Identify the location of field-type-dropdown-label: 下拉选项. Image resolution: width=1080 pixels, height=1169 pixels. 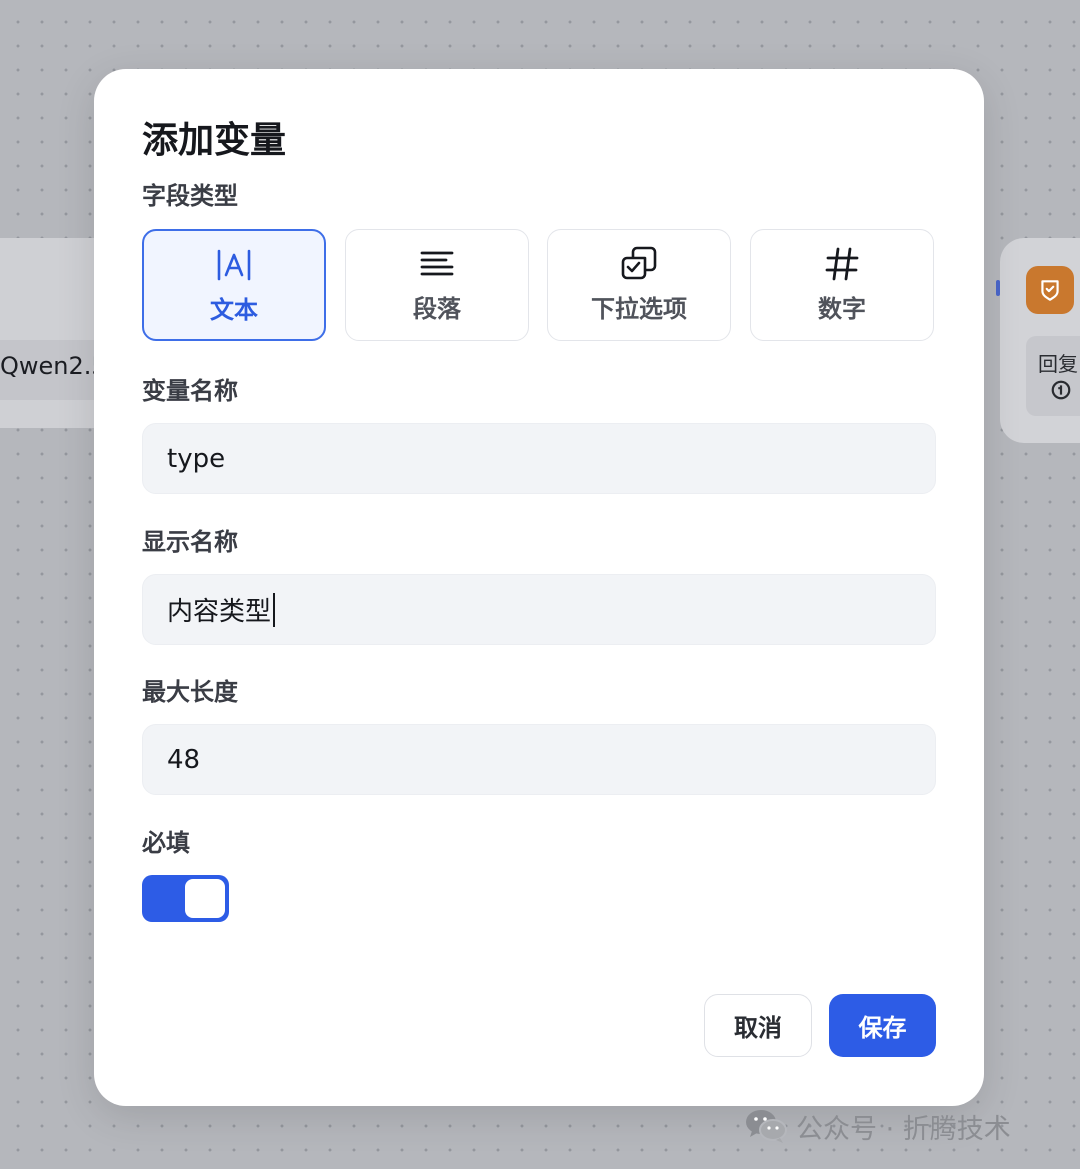
(639, 309).